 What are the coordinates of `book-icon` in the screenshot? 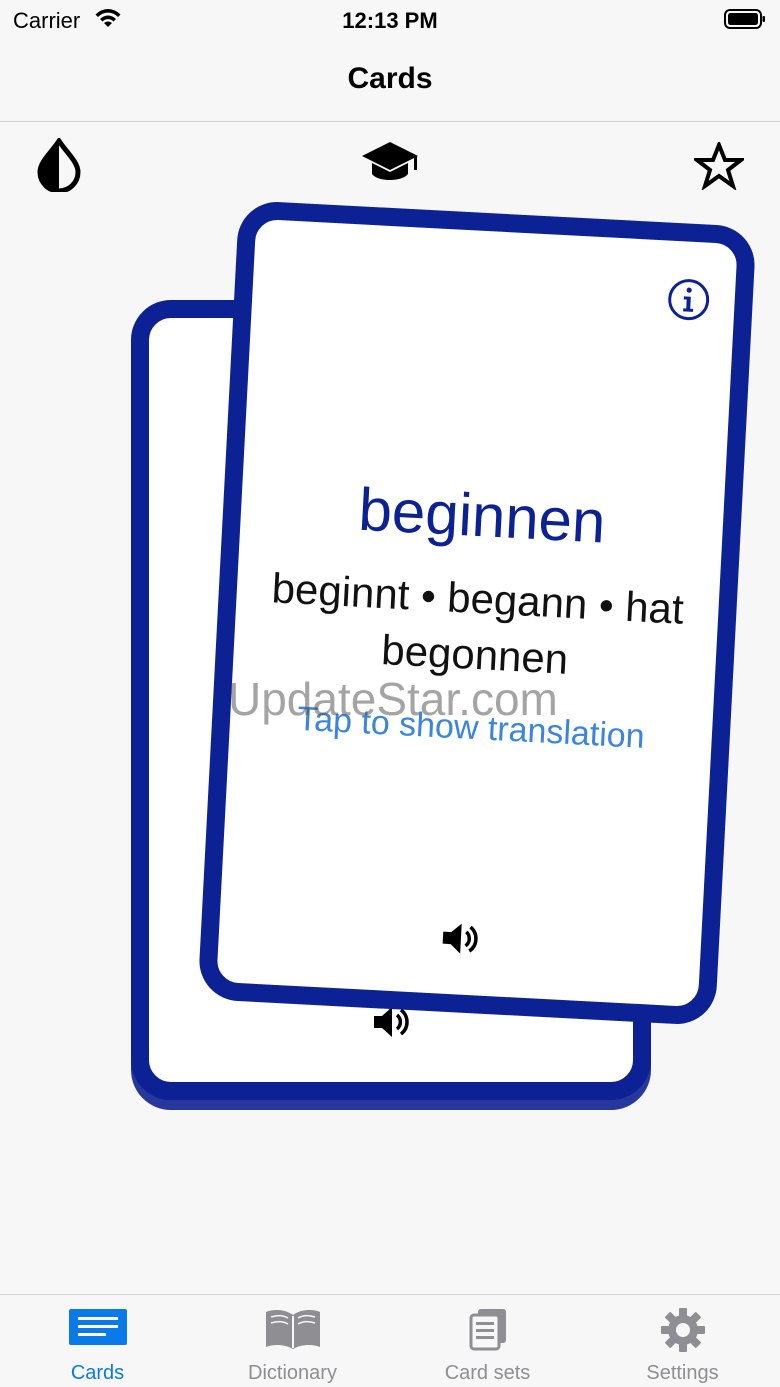 It's located at (292, 1329).